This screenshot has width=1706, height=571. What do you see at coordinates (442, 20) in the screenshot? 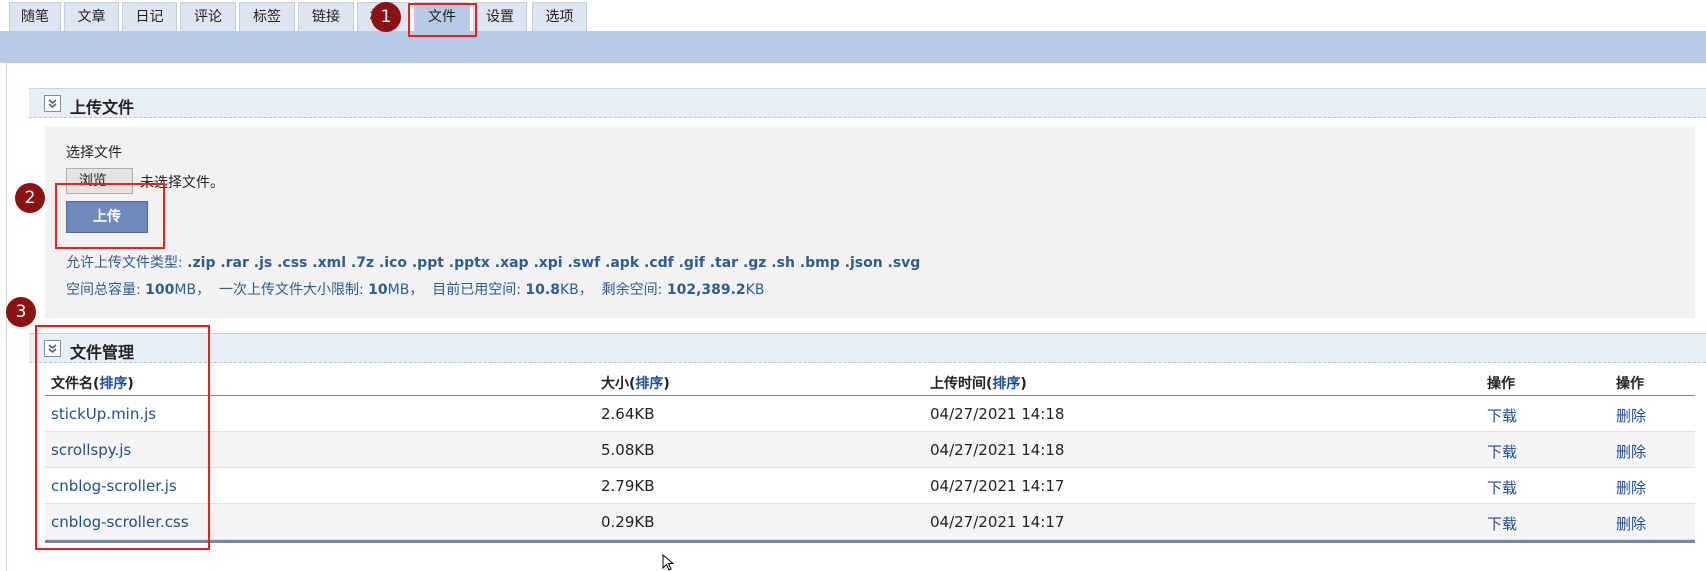
I see `annotation-box-files-tab` at bounding box center [442, 20].